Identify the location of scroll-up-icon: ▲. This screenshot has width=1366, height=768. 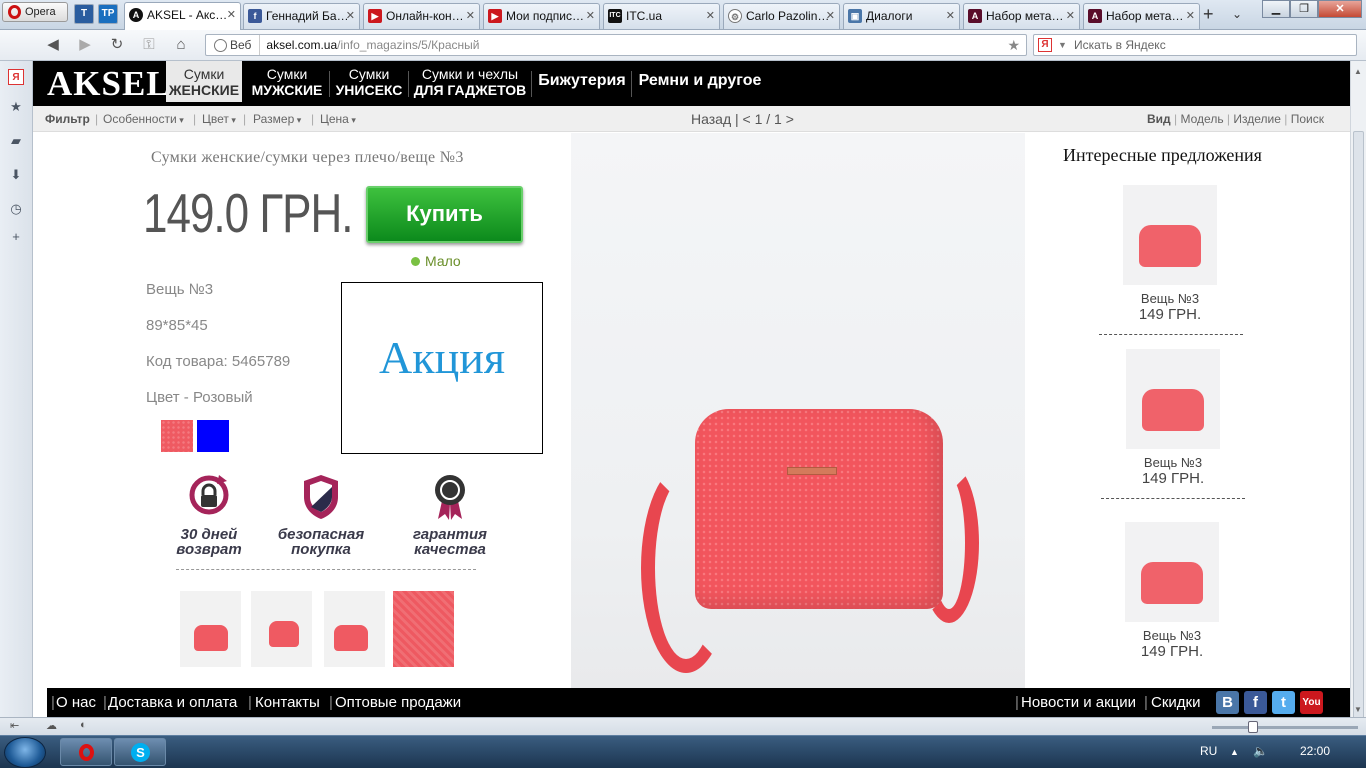
(1358, 71).